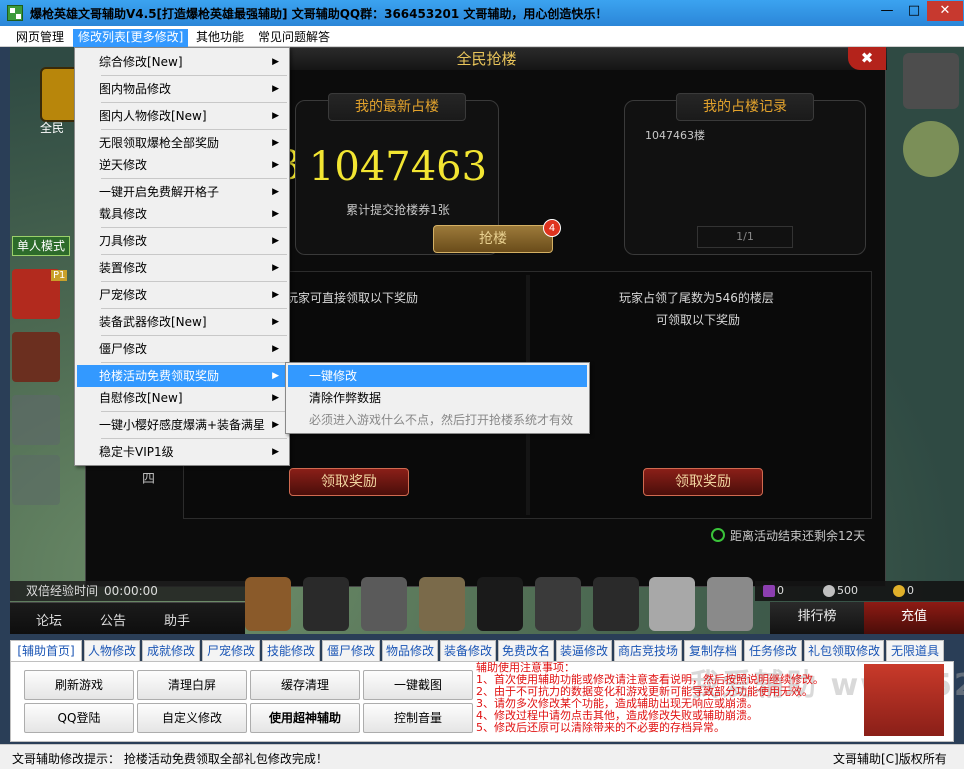 This screenshot has height=769, width=964. What do you see at coordinates (62, 591) in the screenshot?
I see `double-exp-label: 双倍经验时间` at bounding box center [62, 591].